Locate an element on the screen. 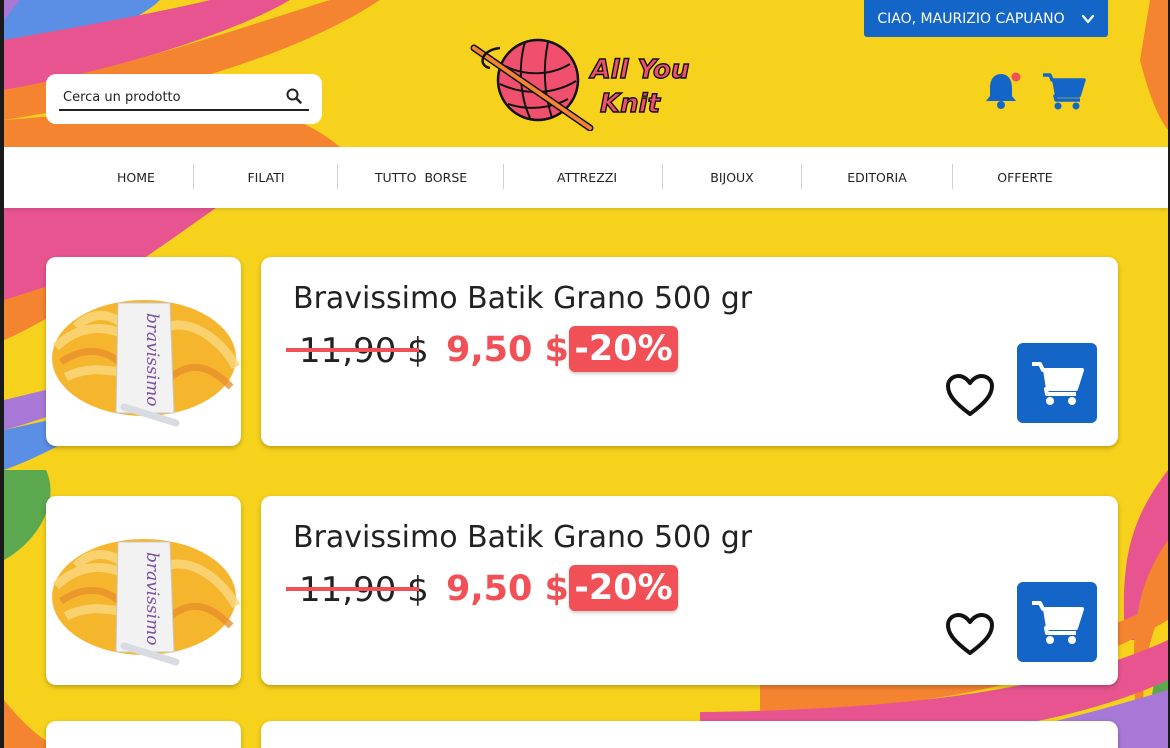 The height and width of the screenshot is (748, 1170). bell-icon is located at coordinates (1003, 90).